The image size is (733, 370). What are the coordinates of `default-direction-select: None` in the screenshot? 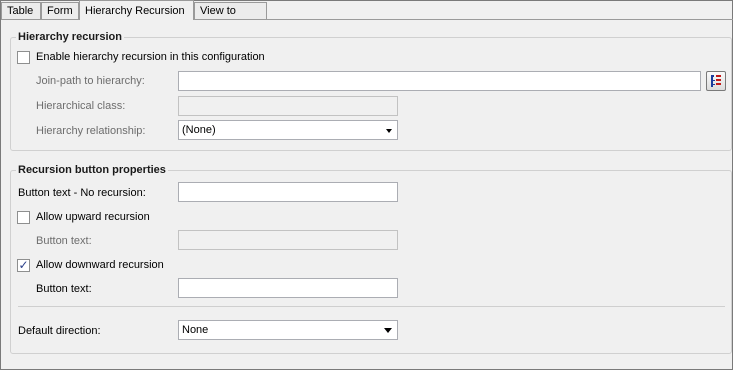 It's located at (288, 330).